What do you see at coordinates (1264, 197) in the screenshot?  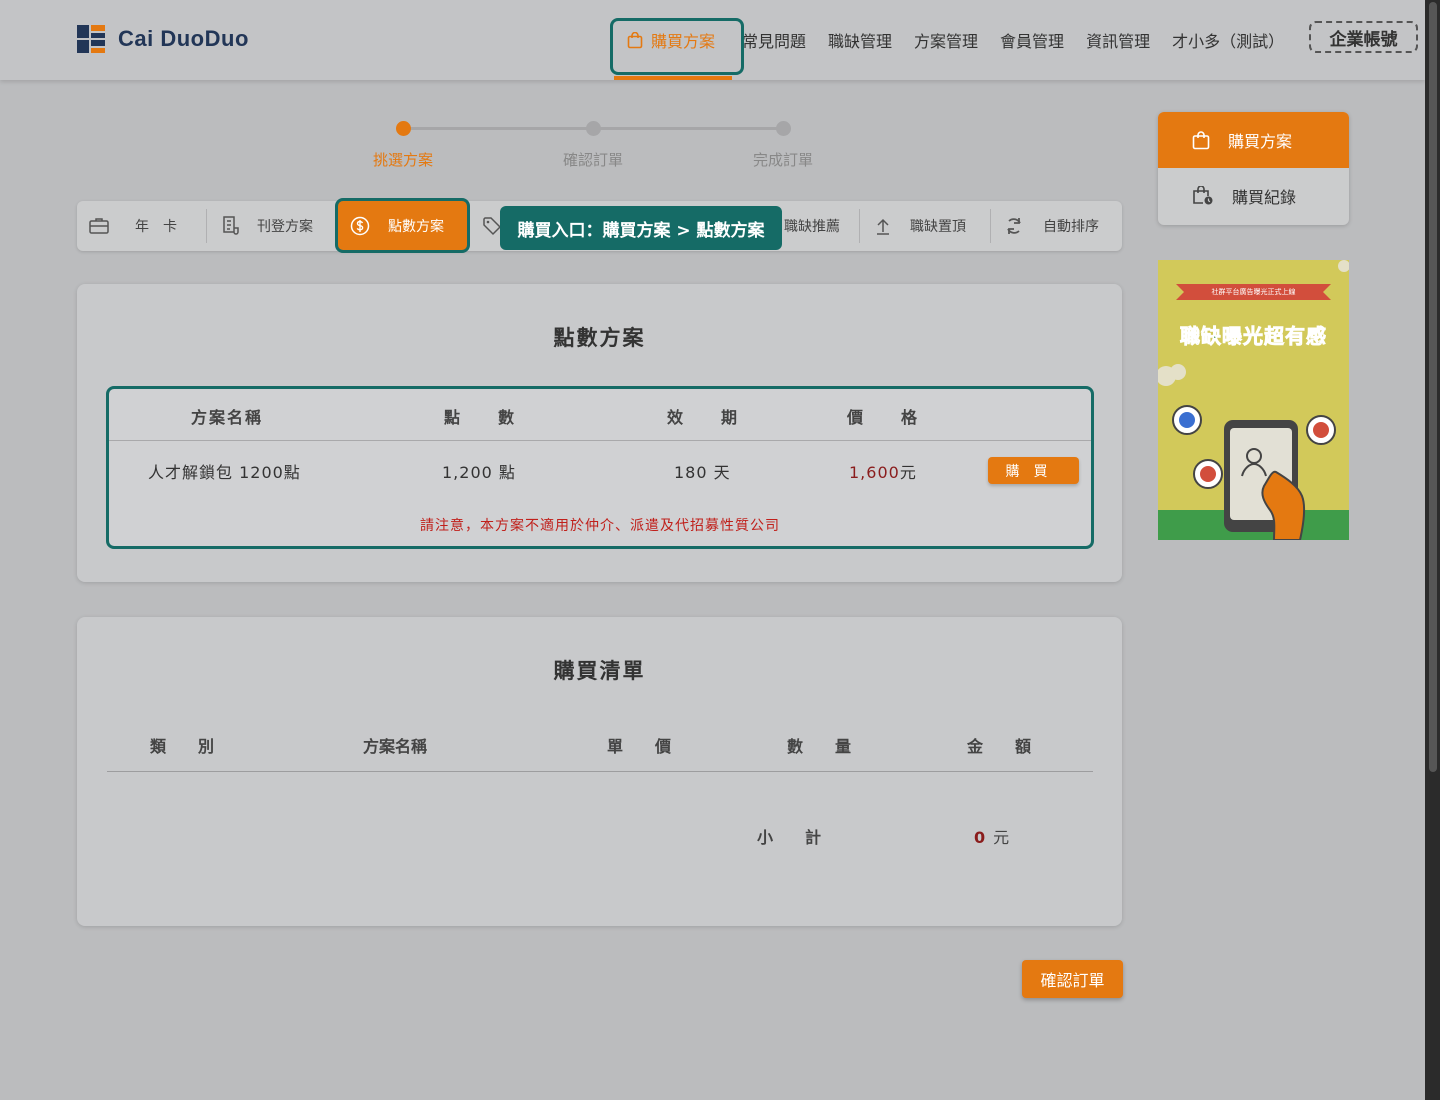 I see `side-item-label: 購買紀錄` at bounding box center [1264, 197].